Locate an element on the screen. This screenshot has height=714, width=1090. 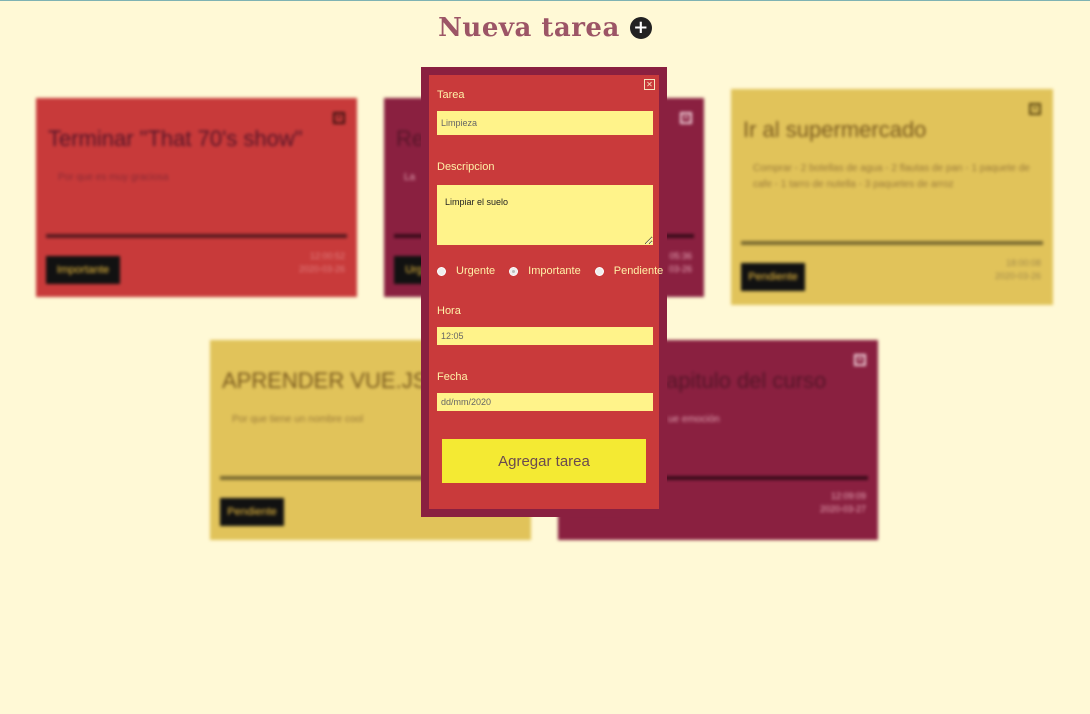
modal-close-icon: ✕ is located at coordinates (649, 84).